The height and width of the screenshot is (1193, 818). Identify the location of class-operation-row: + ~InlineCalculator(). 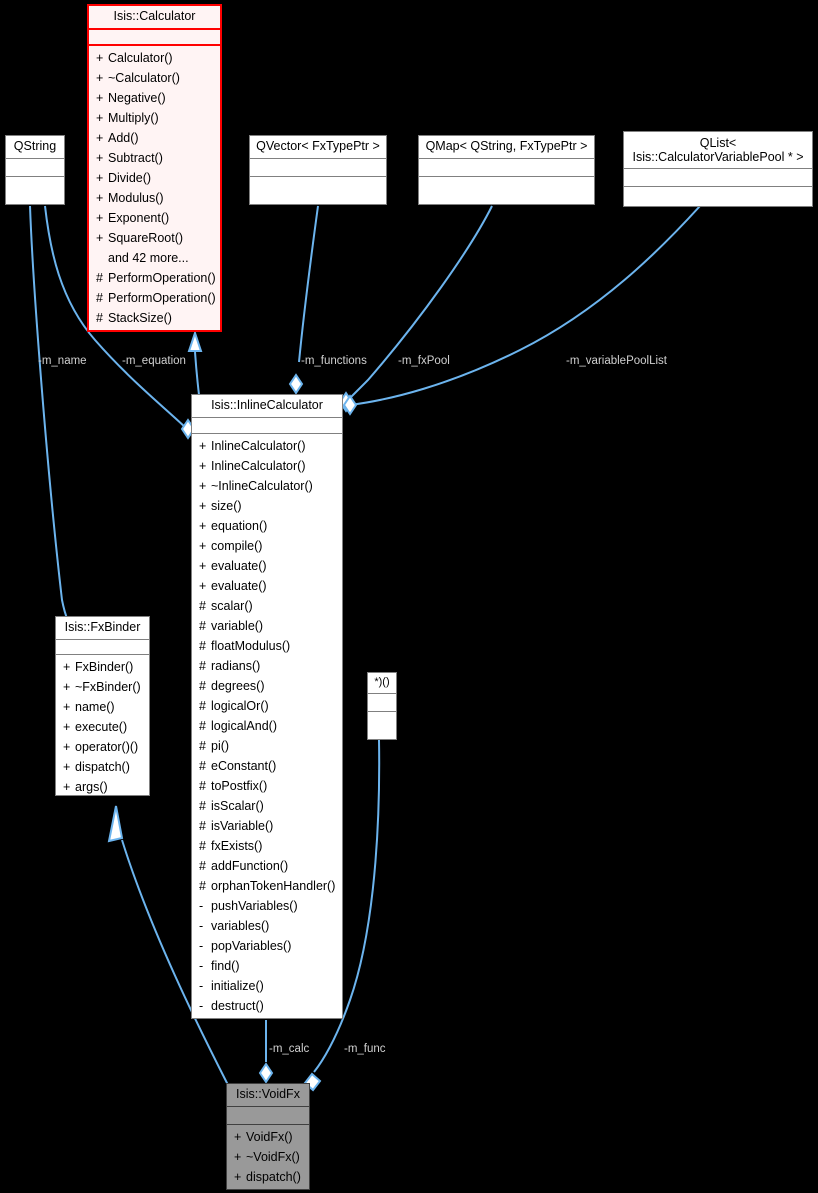
(267, 486).